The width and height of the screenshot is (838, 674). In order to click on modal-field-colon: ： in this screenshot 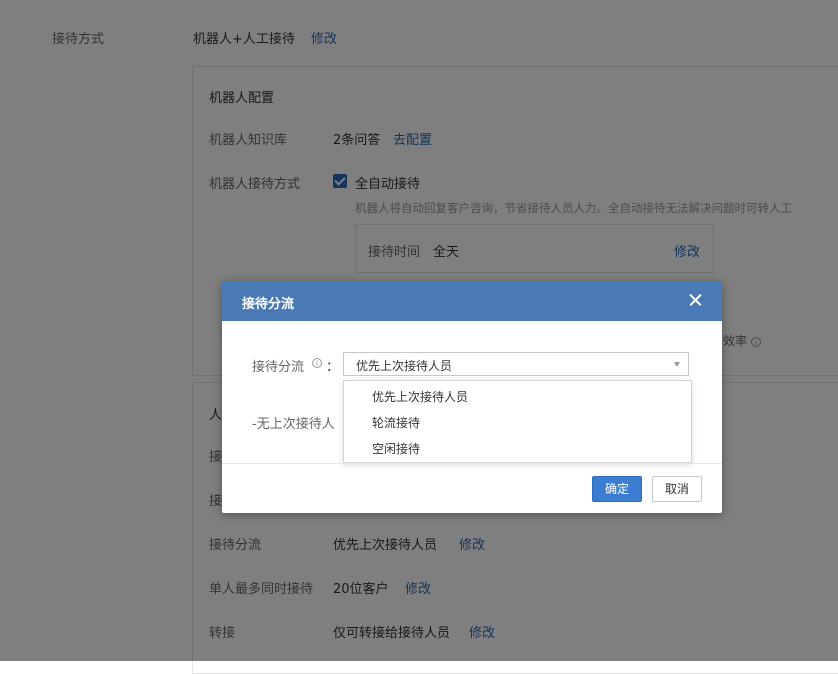, I will do `click(333, 367)`.